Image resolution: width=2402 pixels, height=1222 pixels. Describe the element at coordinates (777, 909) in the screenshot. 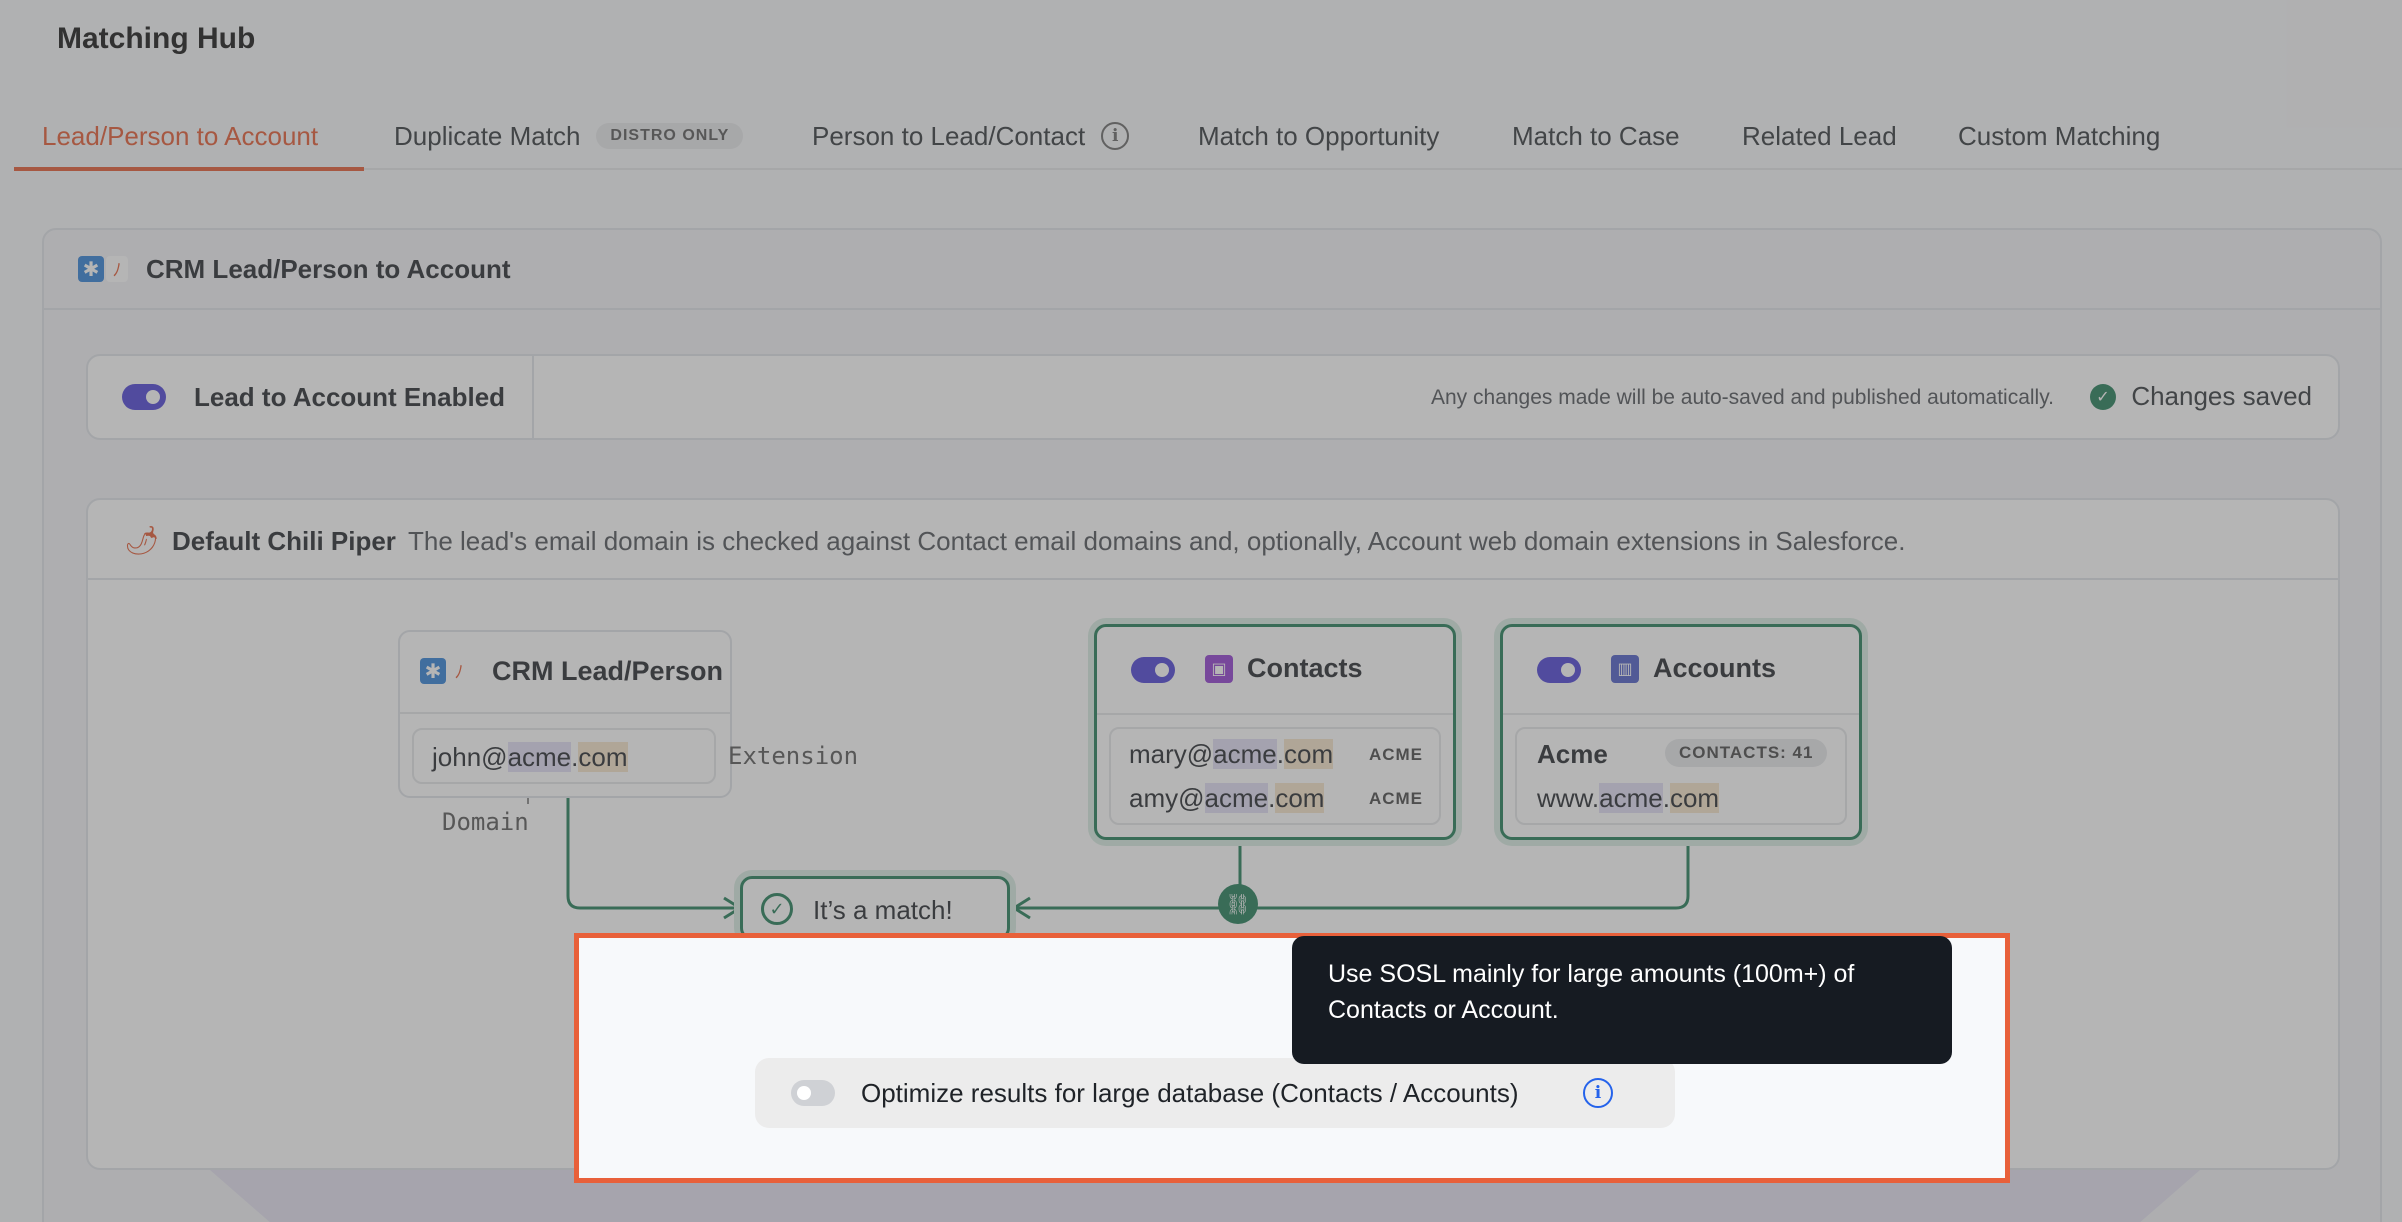

I see `check-circle-icon: ✓` at that location.